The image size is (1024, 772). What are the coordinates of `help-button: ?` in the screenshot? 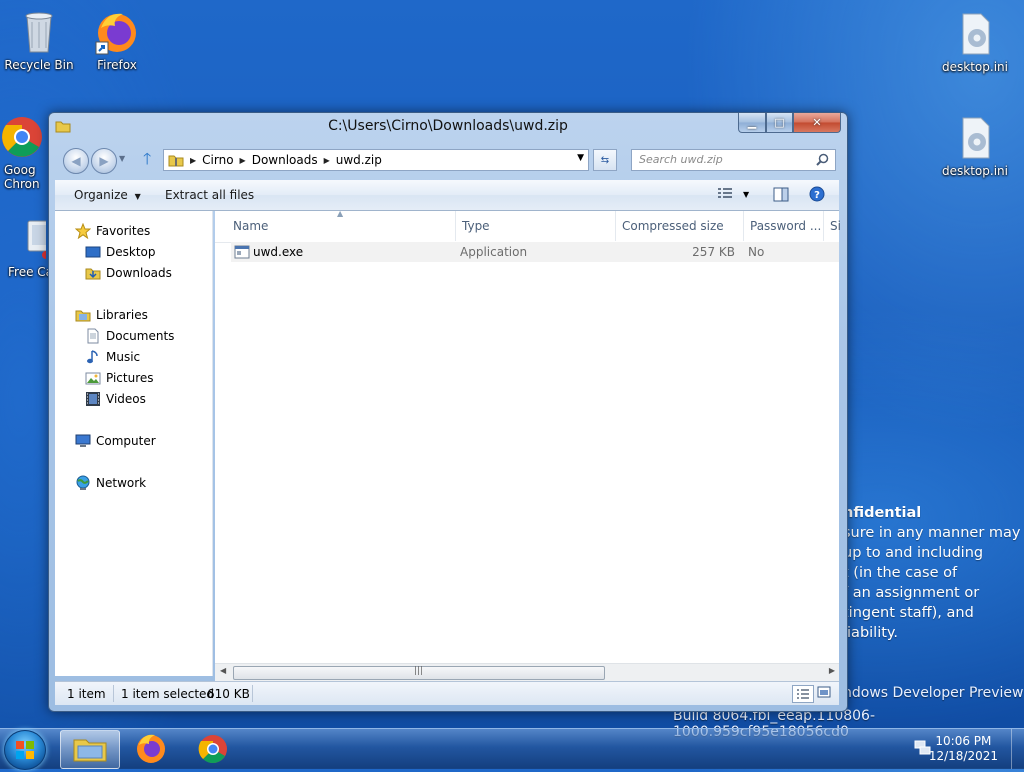 It's located at (817, 195).